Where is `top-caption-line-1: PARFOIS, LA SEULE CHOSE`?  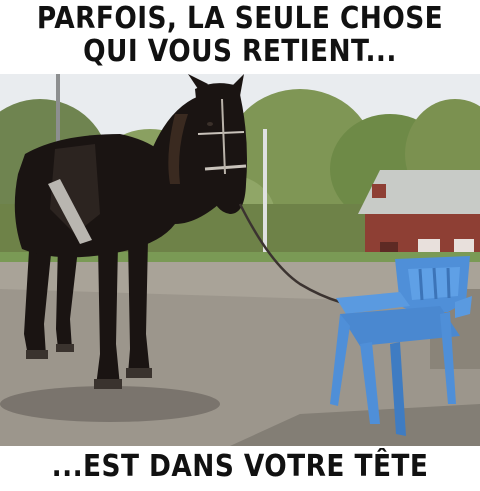 top-caption-line-1: PARFOIS, LA SEULE CHOSE is located at coordinates (240, 18).